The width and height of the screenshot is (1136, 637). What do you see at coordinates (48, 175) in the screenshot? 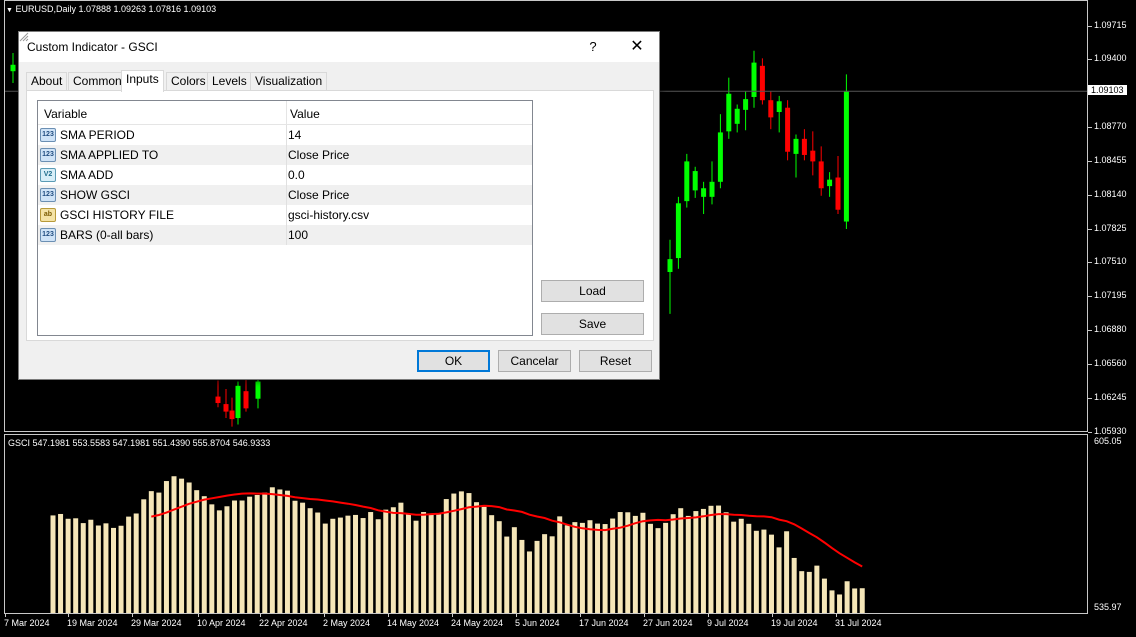
I see `double-type-icon: V2` at bounding box center [48, 175].